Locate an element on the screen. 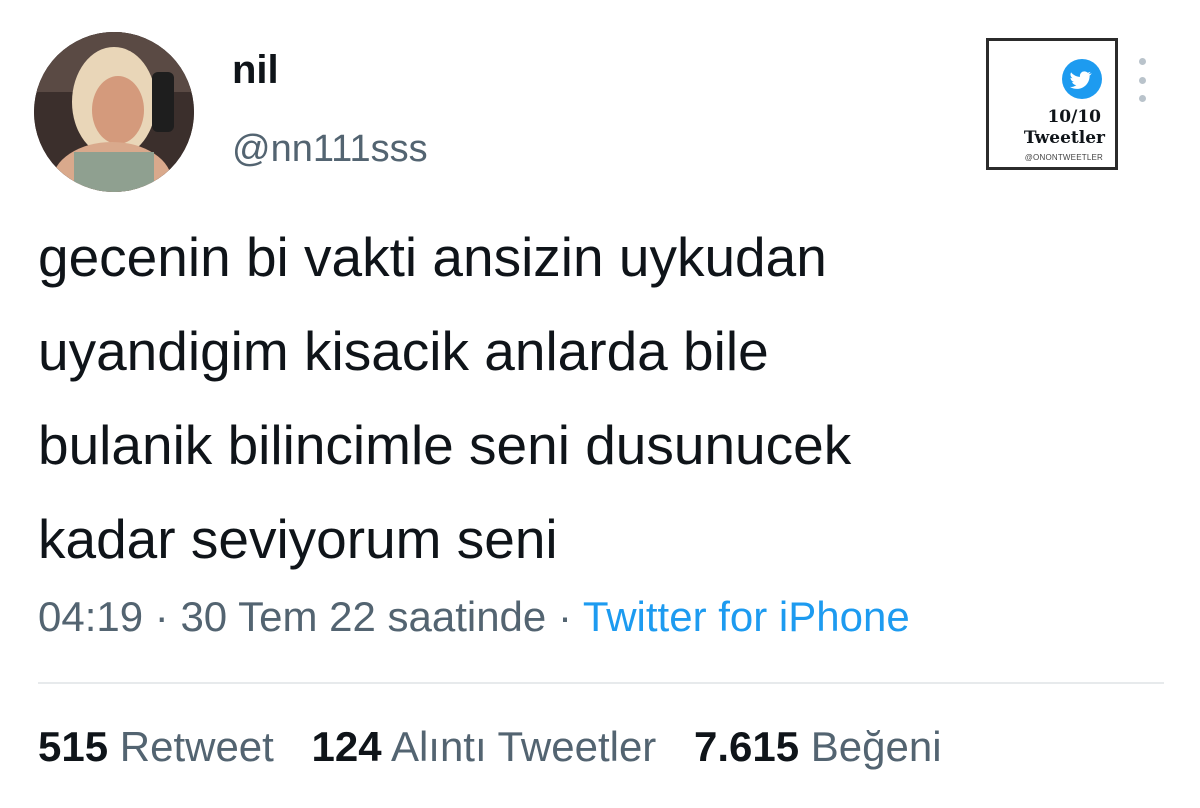 Image resolution: width=1200 pixels, height=808 pixels. watermark-badge: 10/10 Tweetler @ONONTWEETLER is located at coordinates (1052, 104).